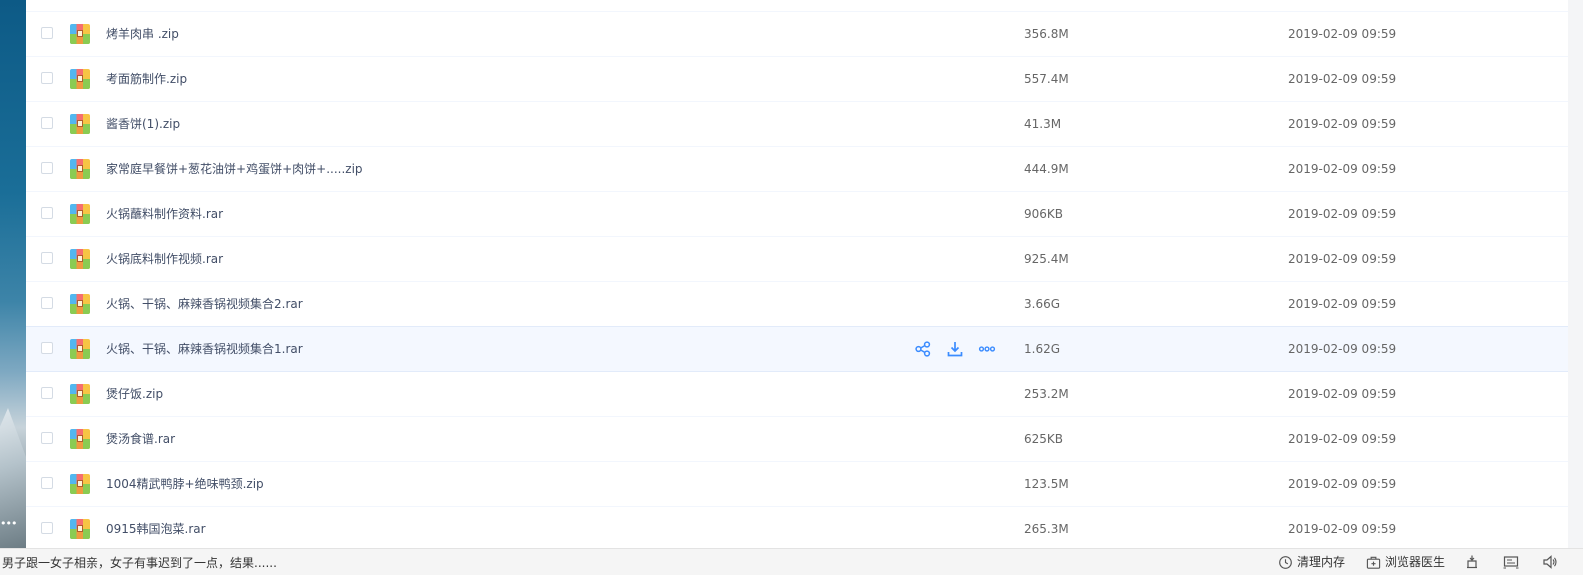 This screenshot has width=1583, height=575. I want to click on download-manager-icon, so click(1472, 562).